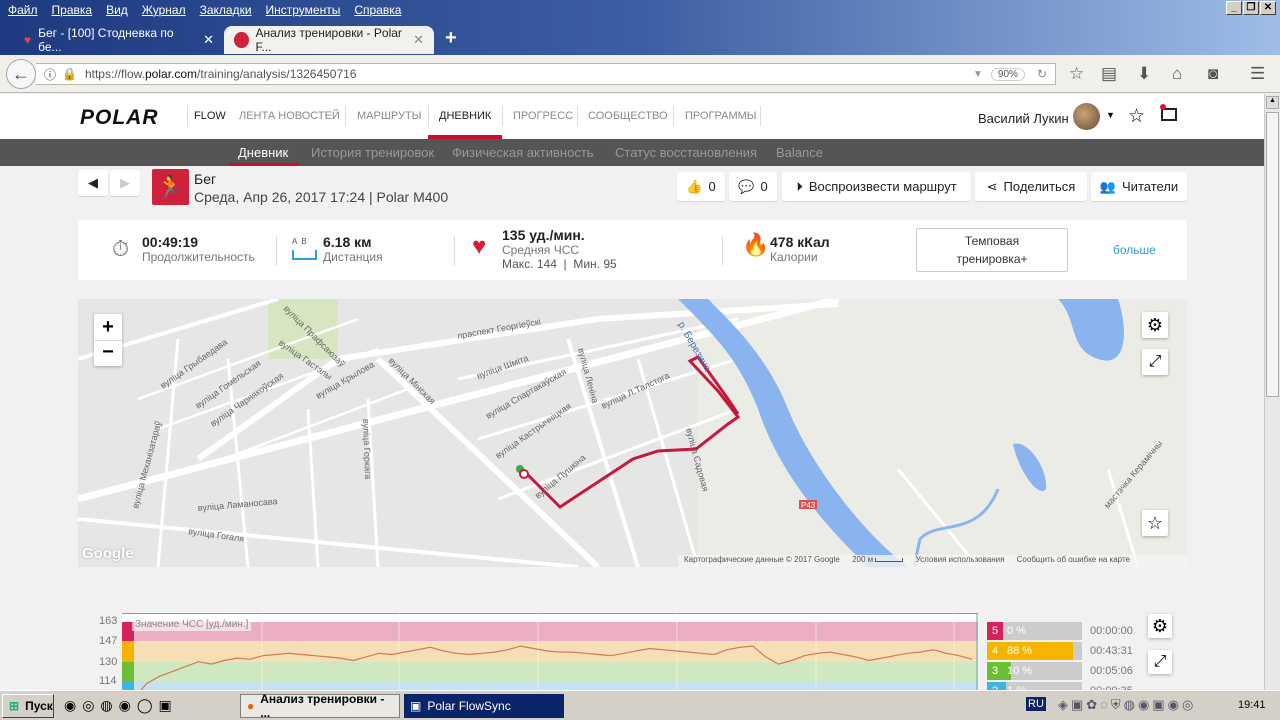  What do you see at coordinates (628, 116) in the screenshot?
I see `nav-community: СООБЩЕСТВО` at bounding box center [628, 116].